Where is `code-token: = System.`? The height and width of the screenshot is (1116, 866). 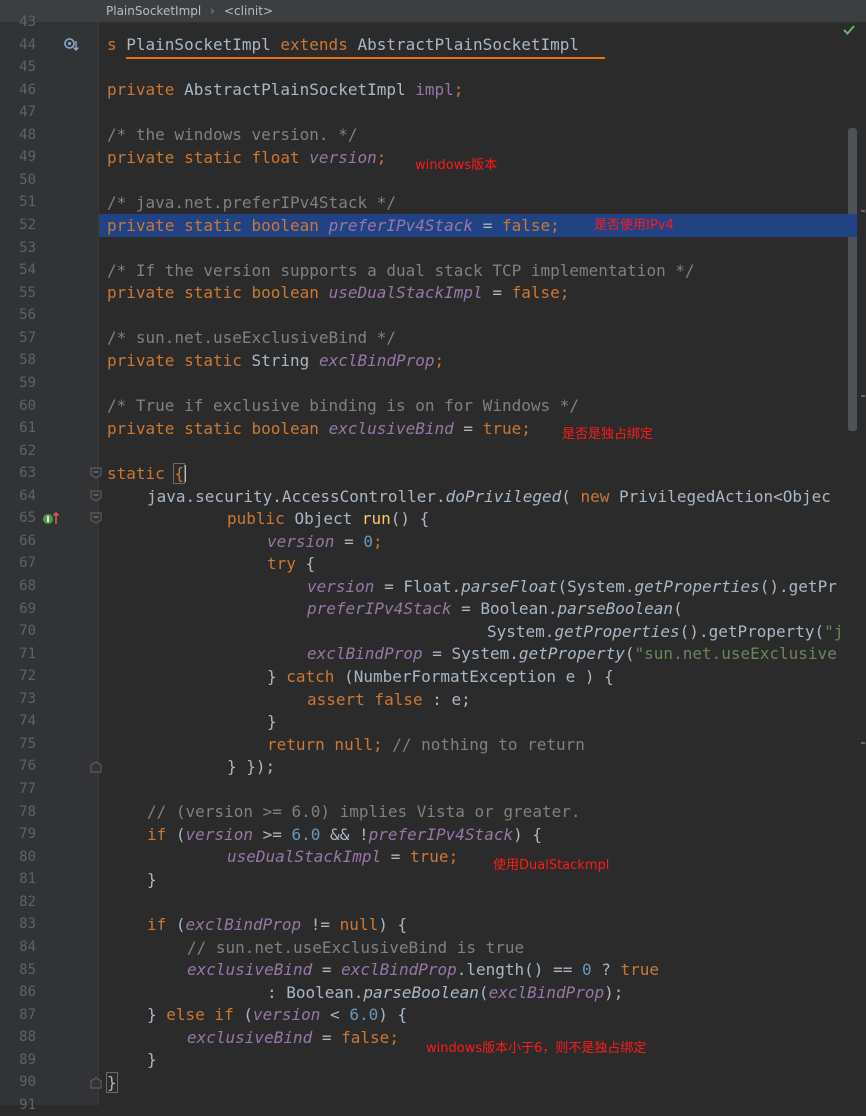 code-token: = System. is located at coordinates (470, 653).